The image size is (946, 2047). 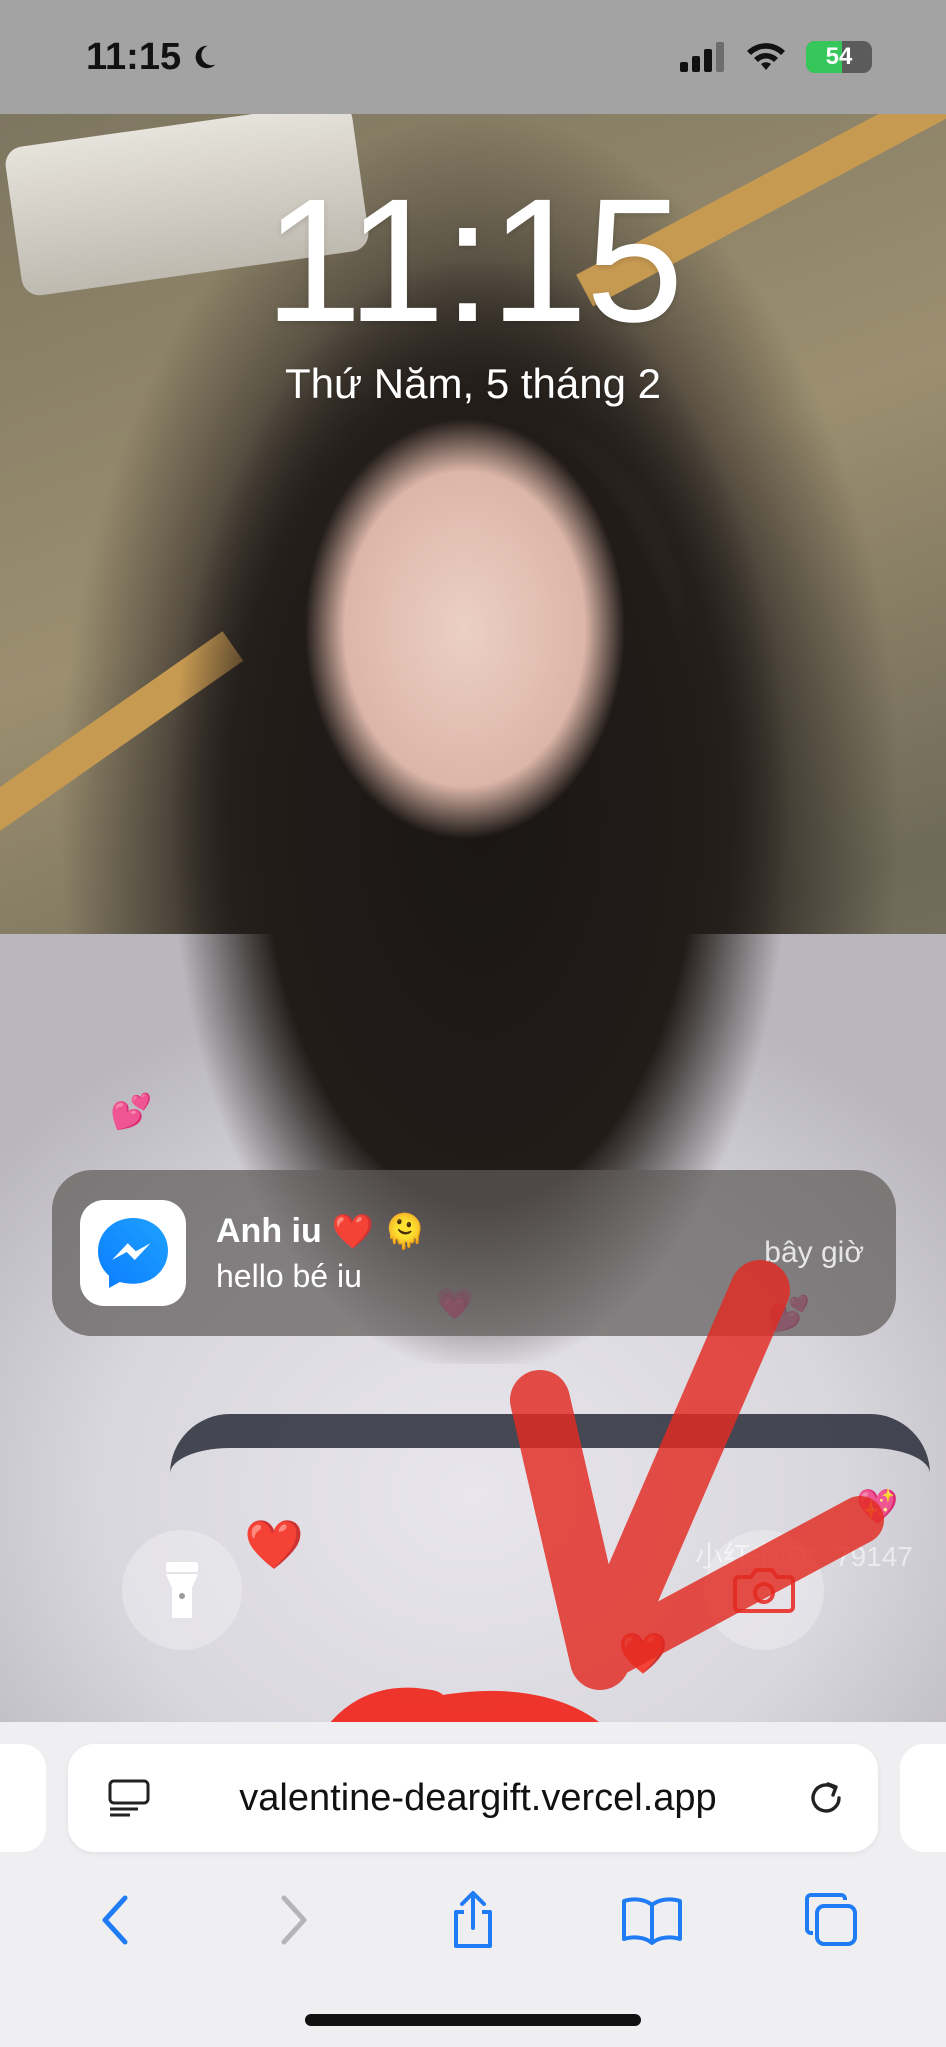 I want to click on address-bar: valentine-deargift.vercel.app, so click(x=473, y=1798).